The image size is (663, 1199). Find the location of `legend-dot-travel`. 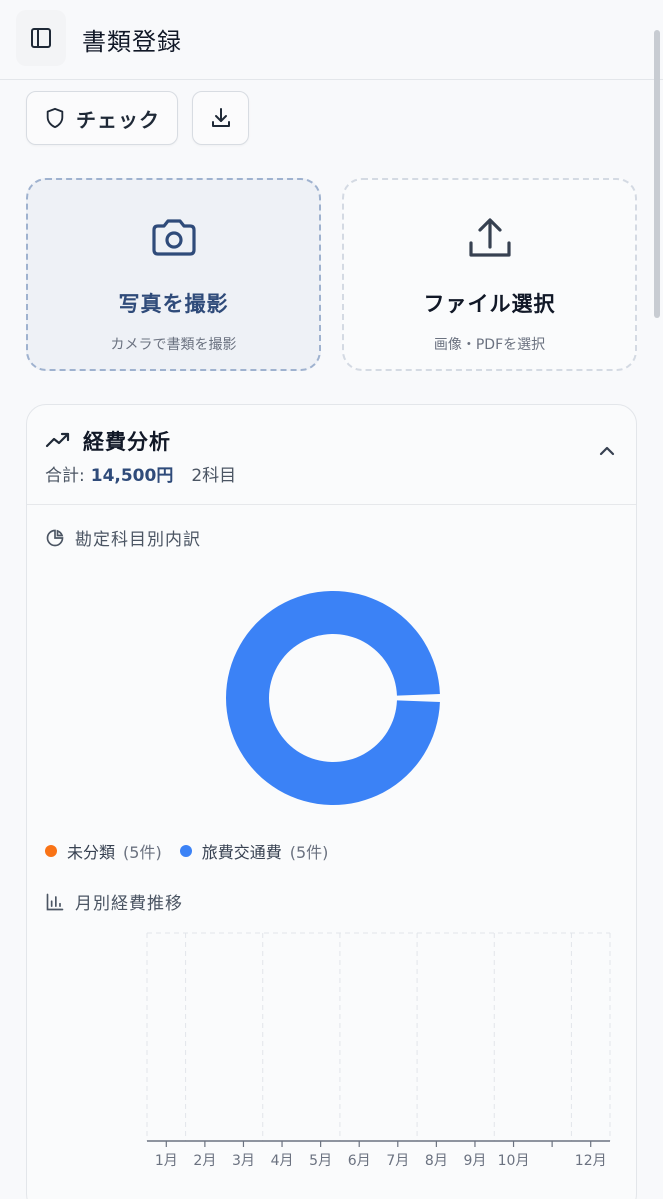

legend-dot-travel is located at coordinates (185, 851).